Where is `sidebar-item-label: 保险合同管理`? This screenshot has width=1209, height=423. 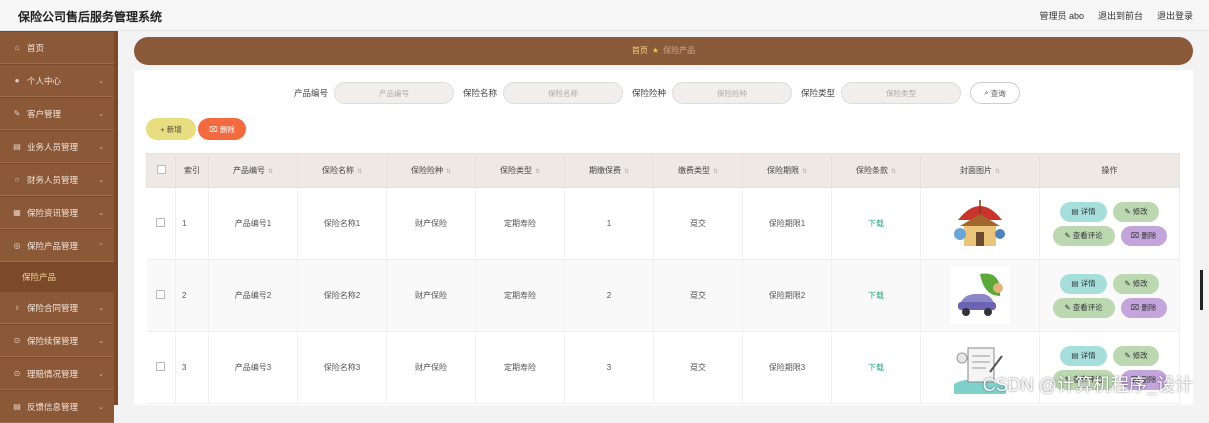 sidebar-item-label: 保险合同管理 is located at coordinates (53, 307).